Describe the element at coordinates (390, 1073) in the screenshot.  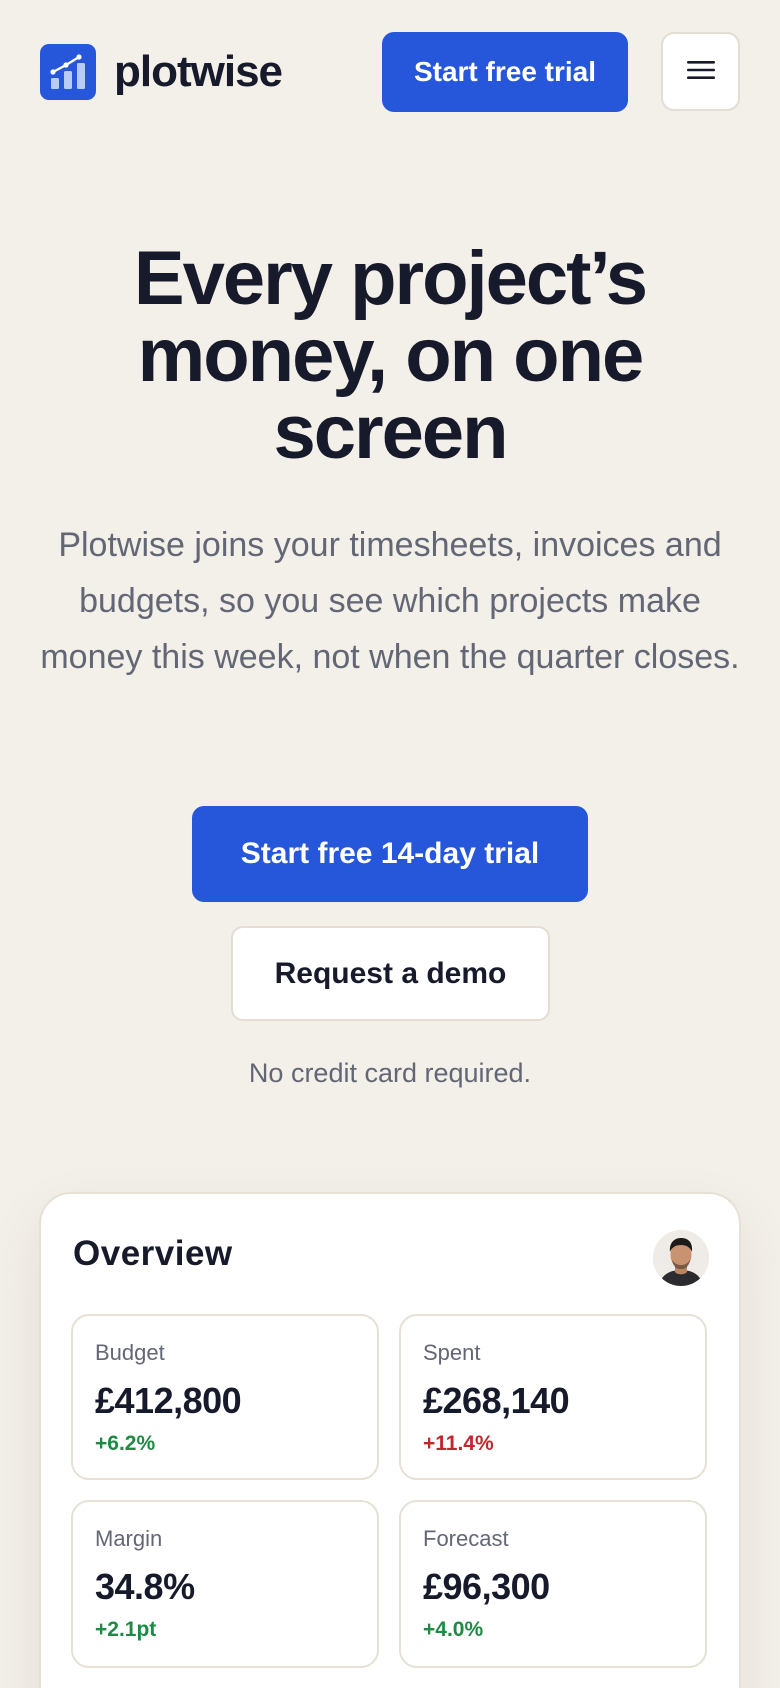
I see `no-credit-card-note: No credit card required.` at that location.